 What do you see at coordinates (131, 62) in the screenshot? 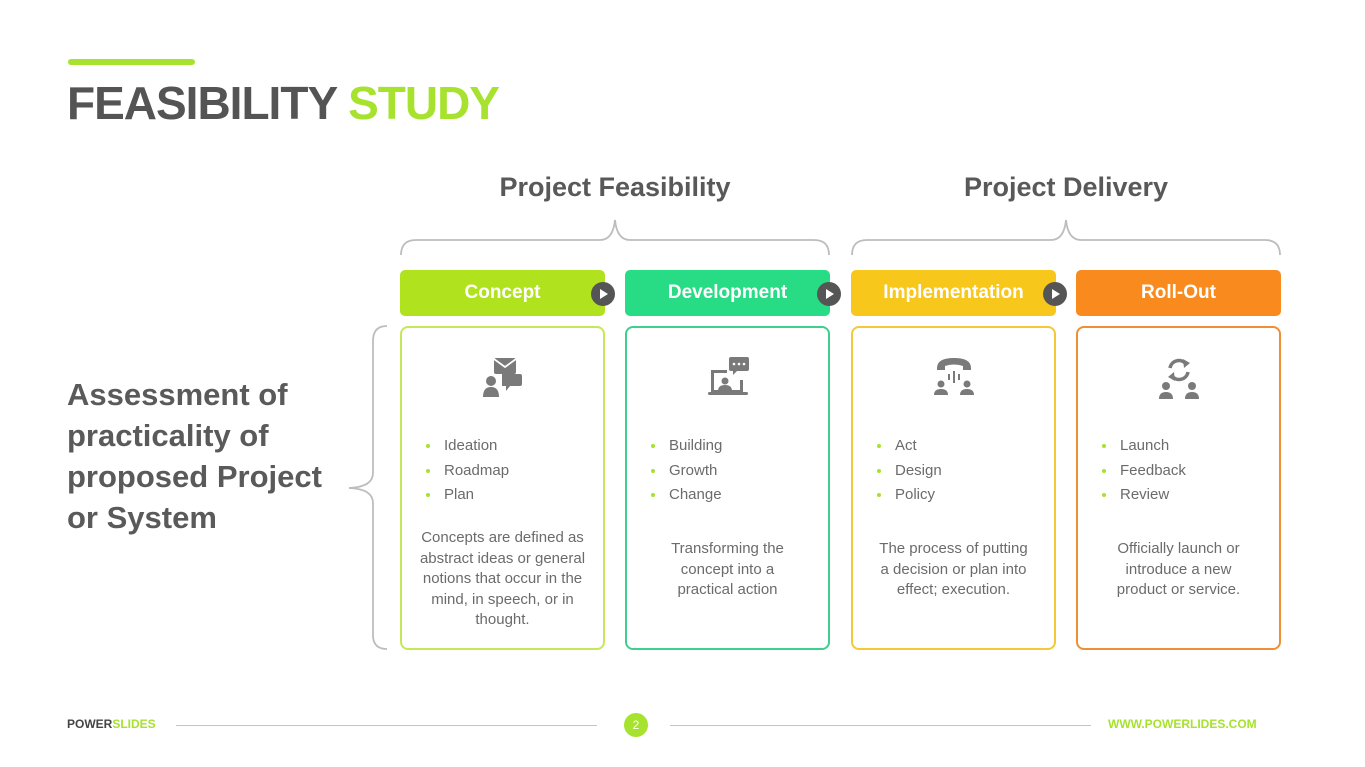
I see `title-accent-bar` at bounding box center [131, 62].